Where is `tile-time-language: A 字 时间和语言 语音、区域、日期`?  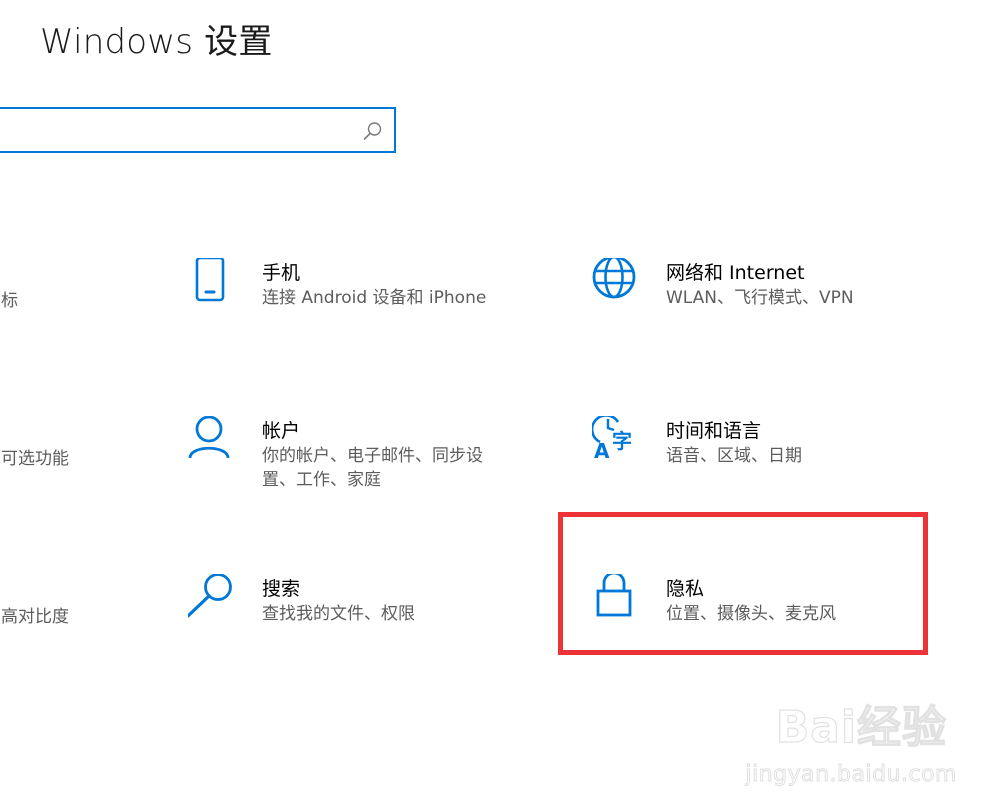
tile-time-language: A 字 时间和语言 语音、区域、日期 is located at coordinates (772, 466).